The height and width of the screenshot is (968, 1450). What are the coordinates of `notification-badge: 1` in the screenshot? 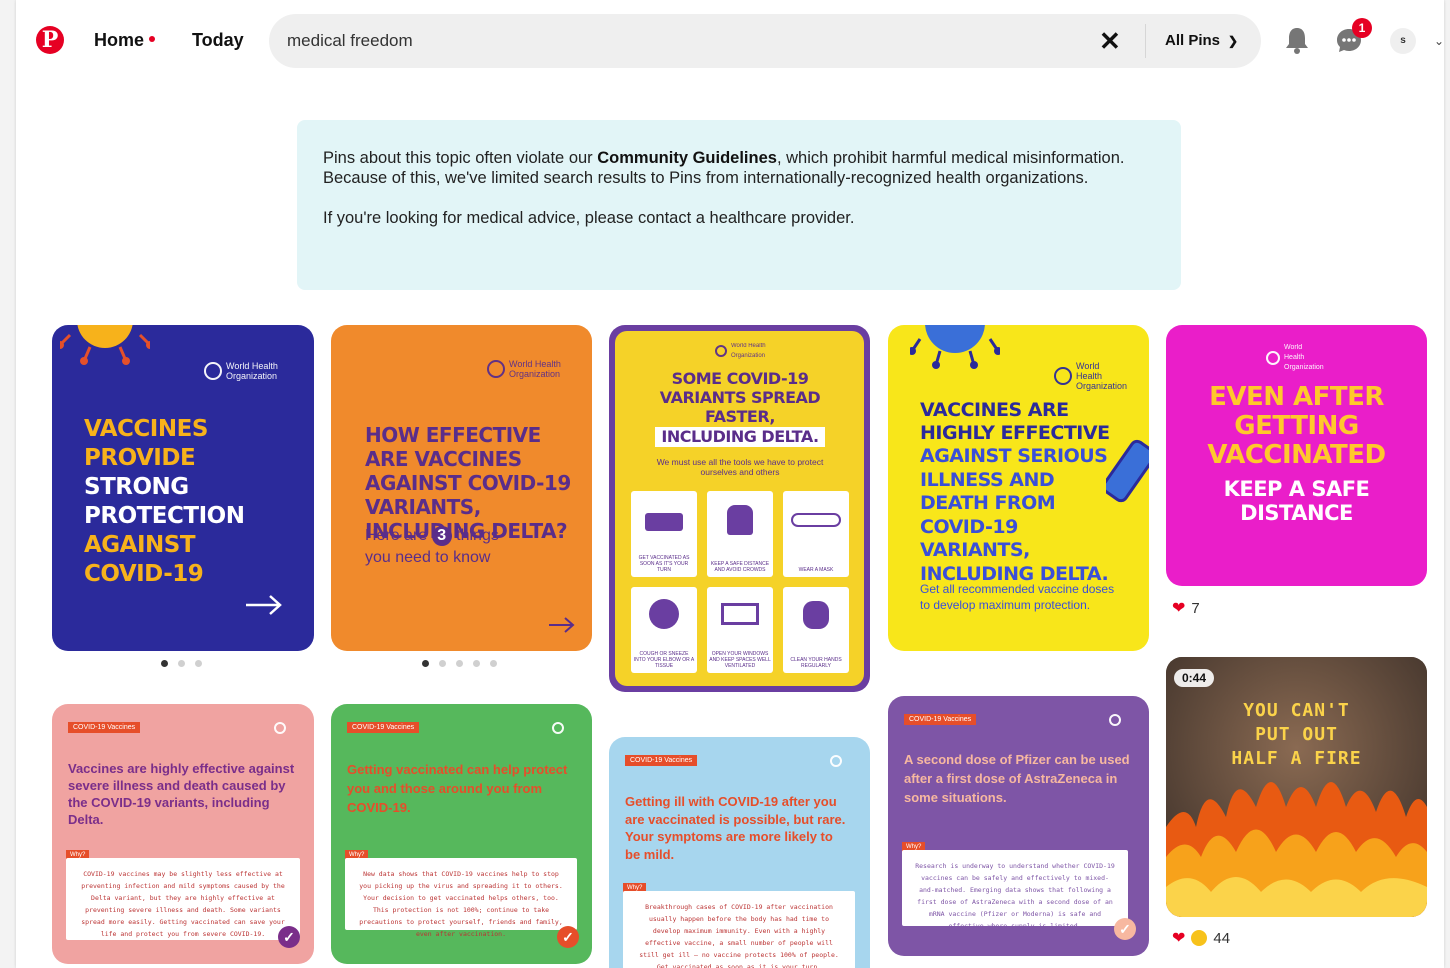 It's located at (1362, 28).